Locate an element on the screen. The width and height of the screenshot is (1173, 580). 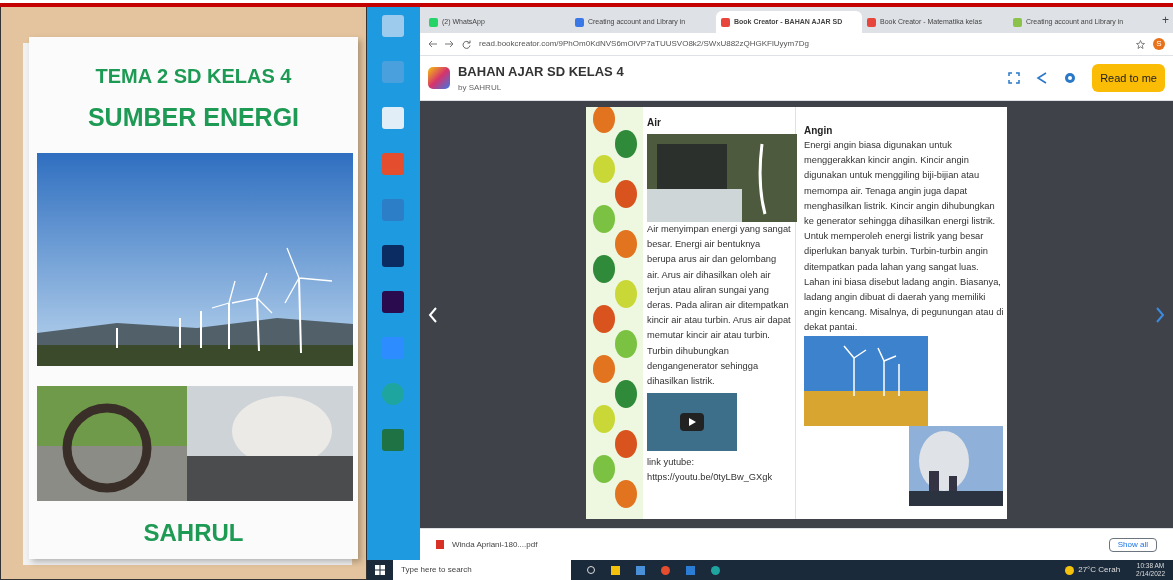
star-icon is located at coordinates (1140, 44).